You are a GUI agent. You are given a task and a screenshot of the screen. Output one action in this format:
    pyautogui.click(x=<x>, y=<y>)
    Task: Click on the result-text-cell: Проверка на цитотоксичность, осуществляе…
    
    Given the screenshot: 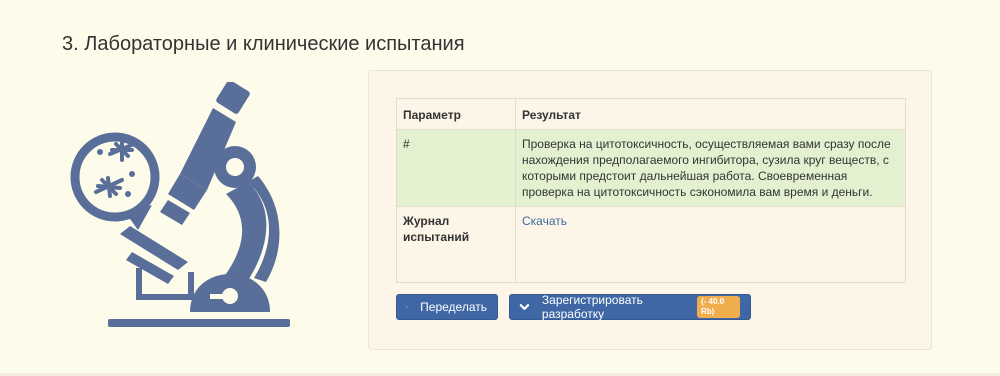 What is the action you would take?
    pyautogui.click(x=710, y=168)
    